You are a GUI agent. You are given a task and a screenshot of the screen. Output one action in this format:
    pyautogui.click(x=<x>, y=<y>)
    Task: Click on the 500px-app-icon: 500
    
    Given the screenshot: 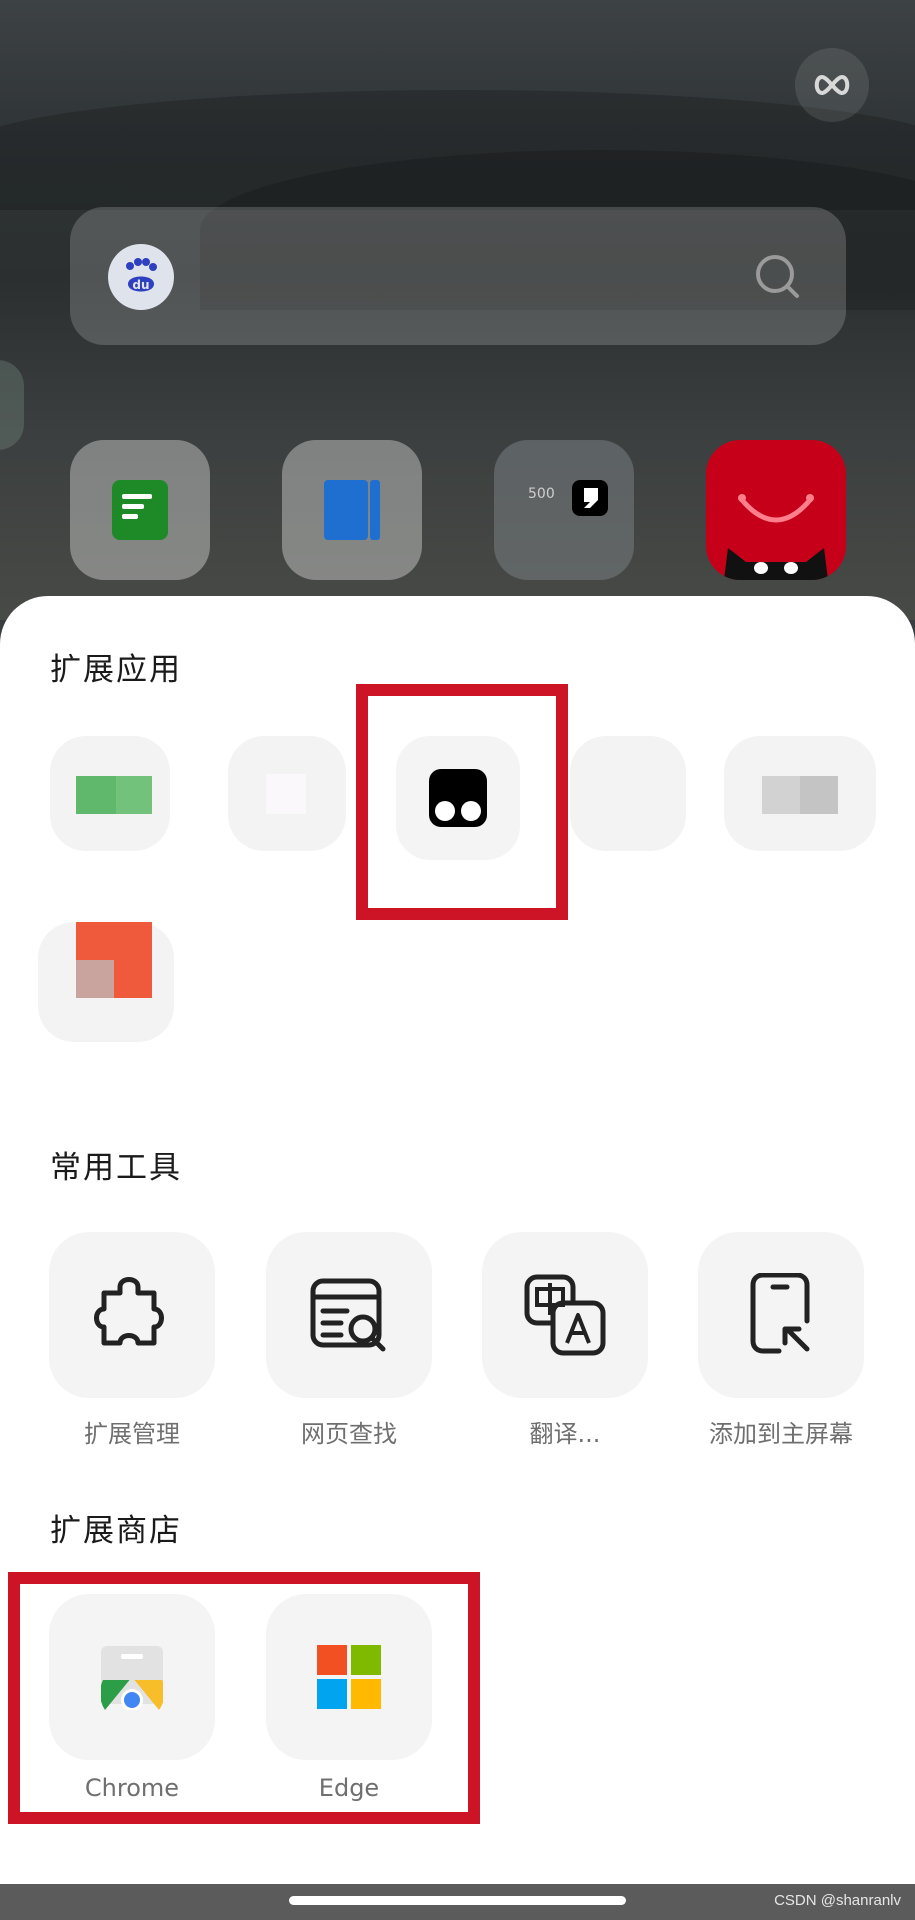 What is the action you would take?
    pyautogui.click(x=564, y=510)
    